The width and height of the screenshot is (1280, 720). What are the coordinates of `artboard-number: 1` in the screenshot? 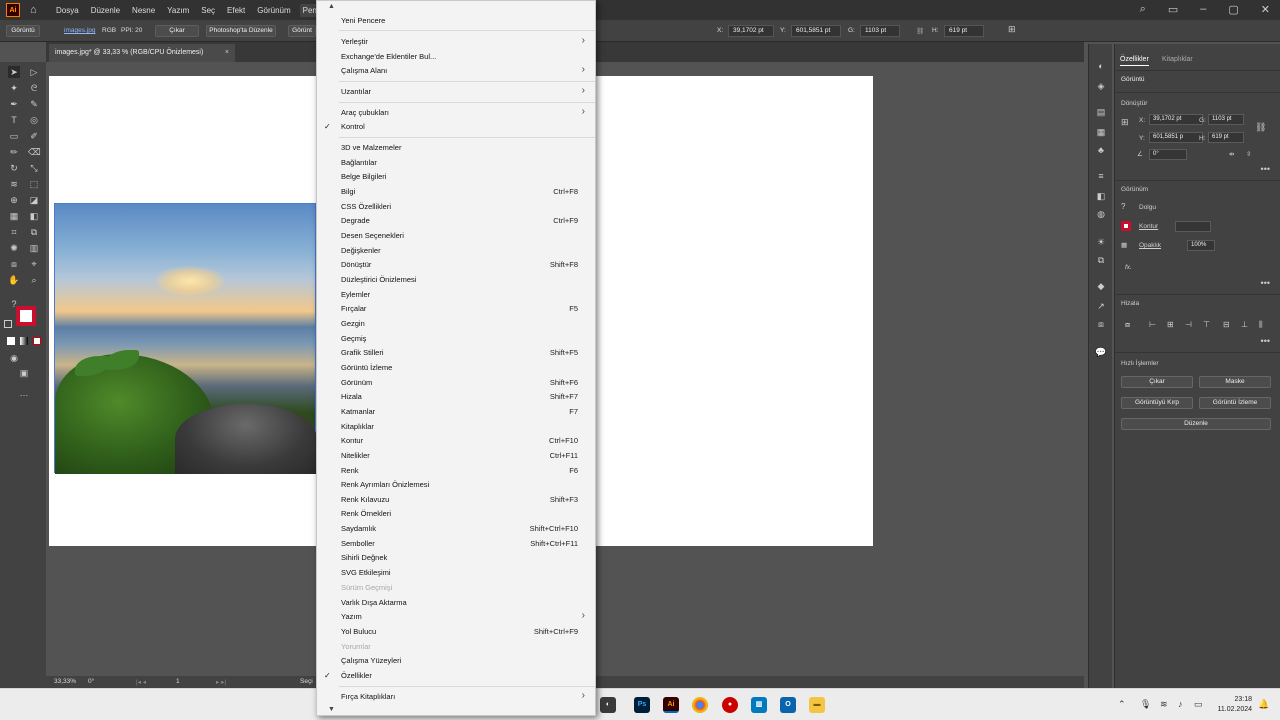 It's located at (178, 681).